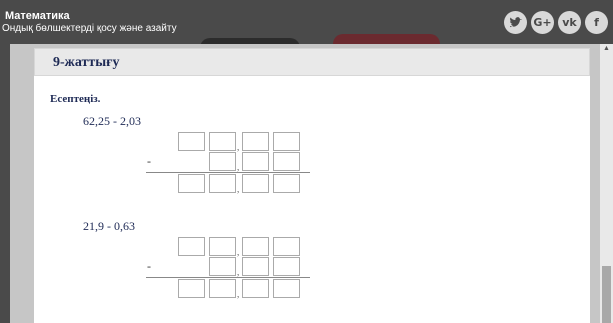 The height and width of the screenshot is (323, 613). Describe the element at coordinates (596, 22) in the screenshot. I see `facebook-icon: f` at that location.